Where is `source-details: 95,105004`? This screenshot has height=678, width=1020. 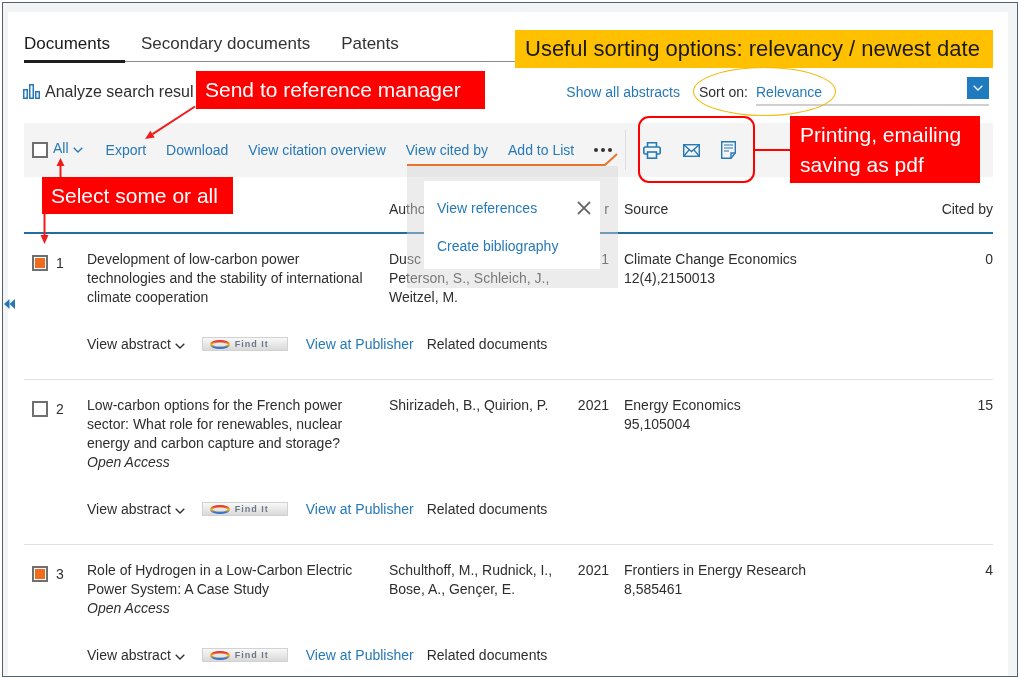 source-details: 95,105004 is located at coordinates (657, 424).